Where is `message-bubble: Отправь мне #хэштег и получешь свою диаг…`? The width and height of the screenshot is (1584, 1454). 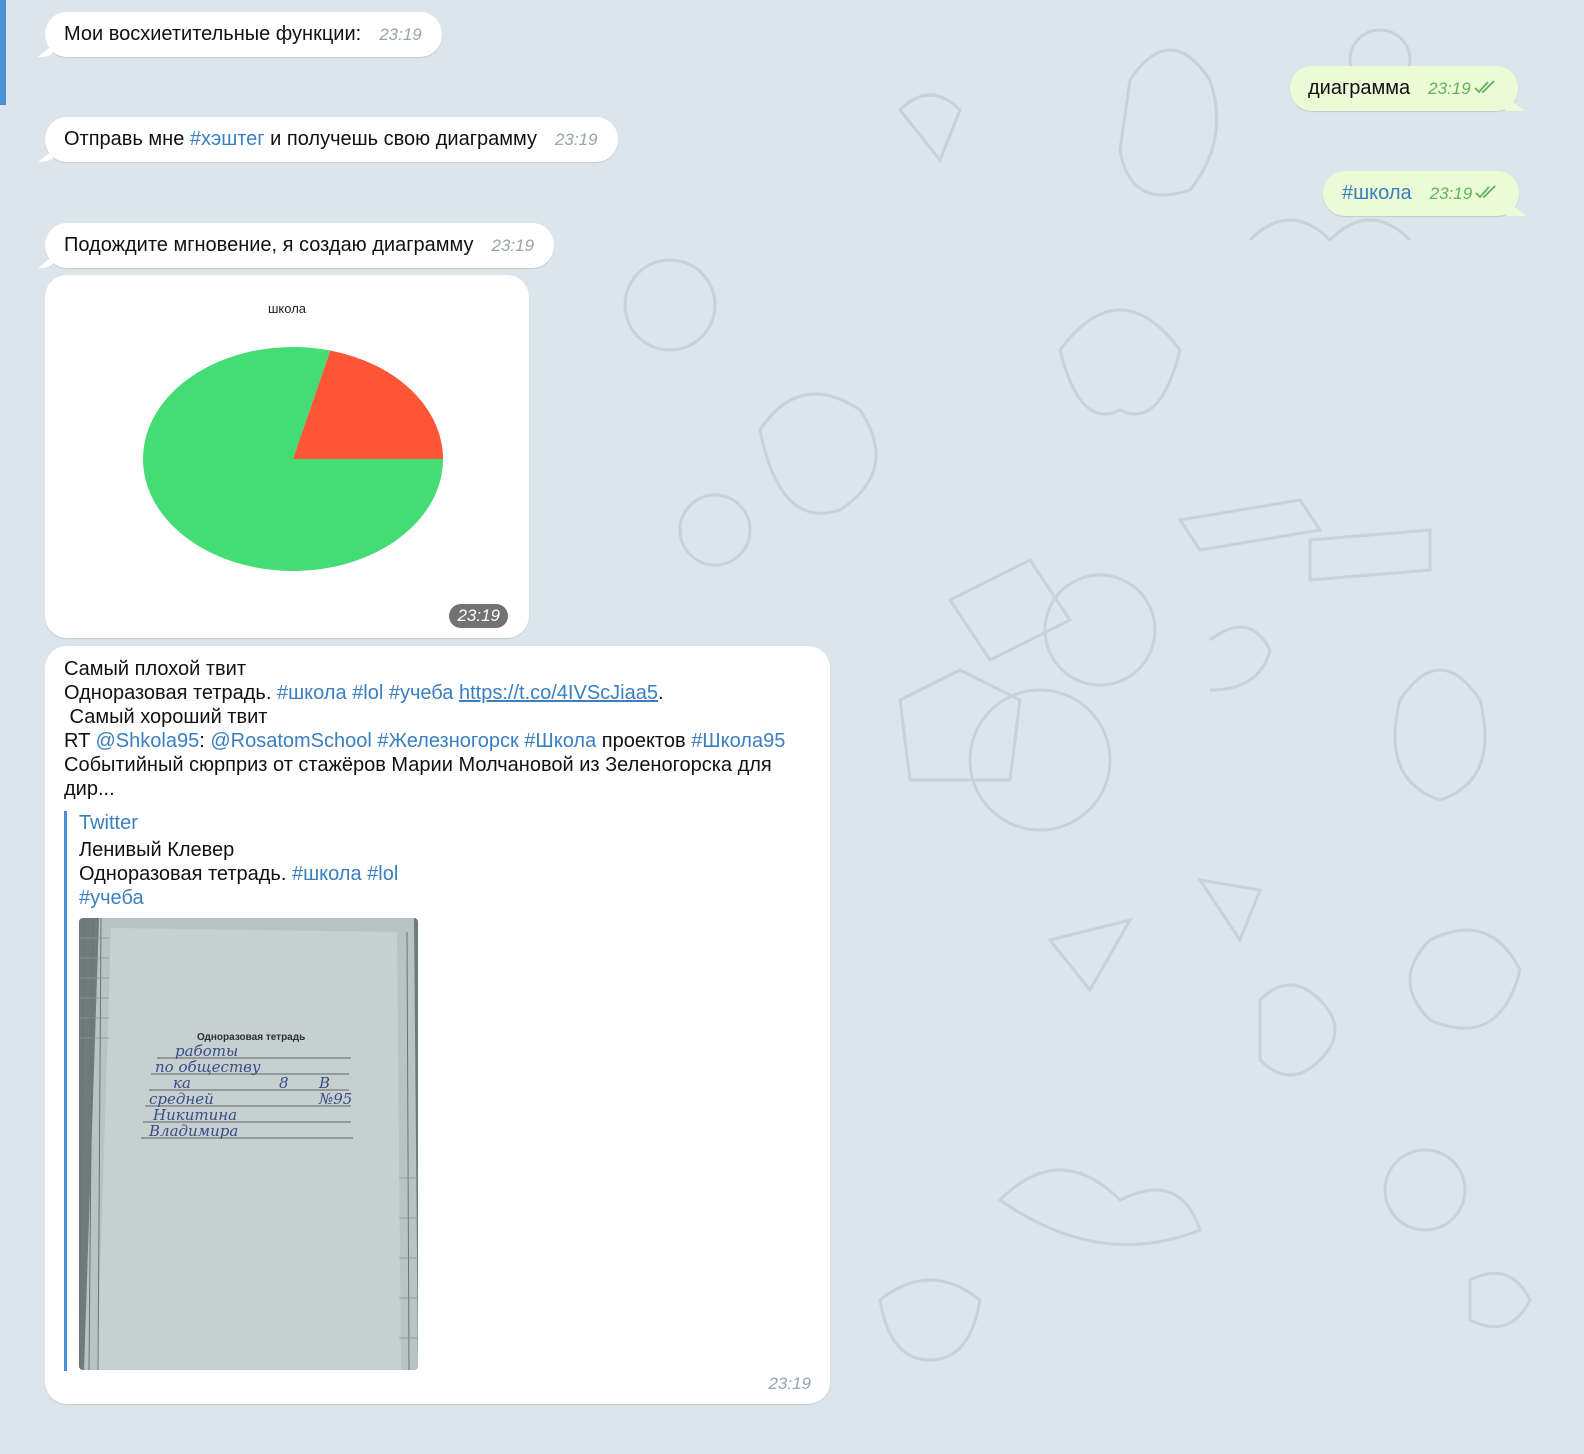
message-bubble: Отправь мне #хэштег и получешь свою диаг… is located at coordinates (331, 139).